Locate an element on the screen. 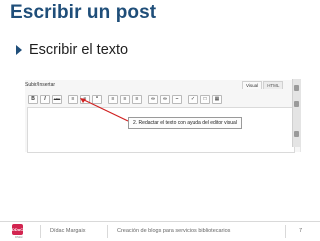  align-left-icon: ≡ is located at coordinates (113, 99).